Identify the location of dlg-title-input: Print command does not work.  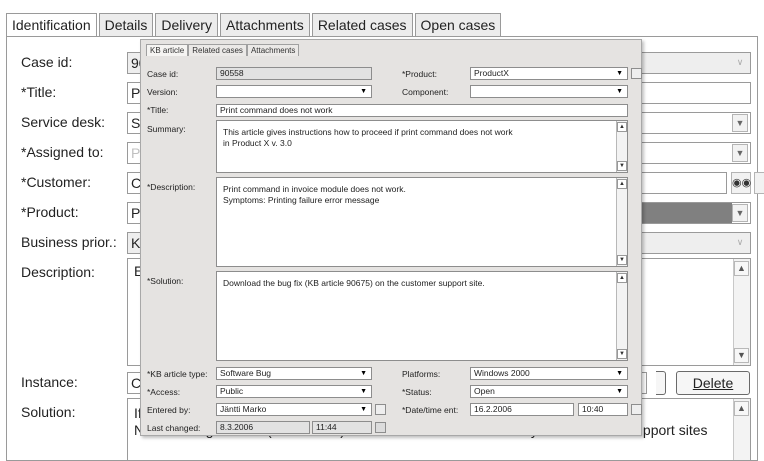
(422, 110).